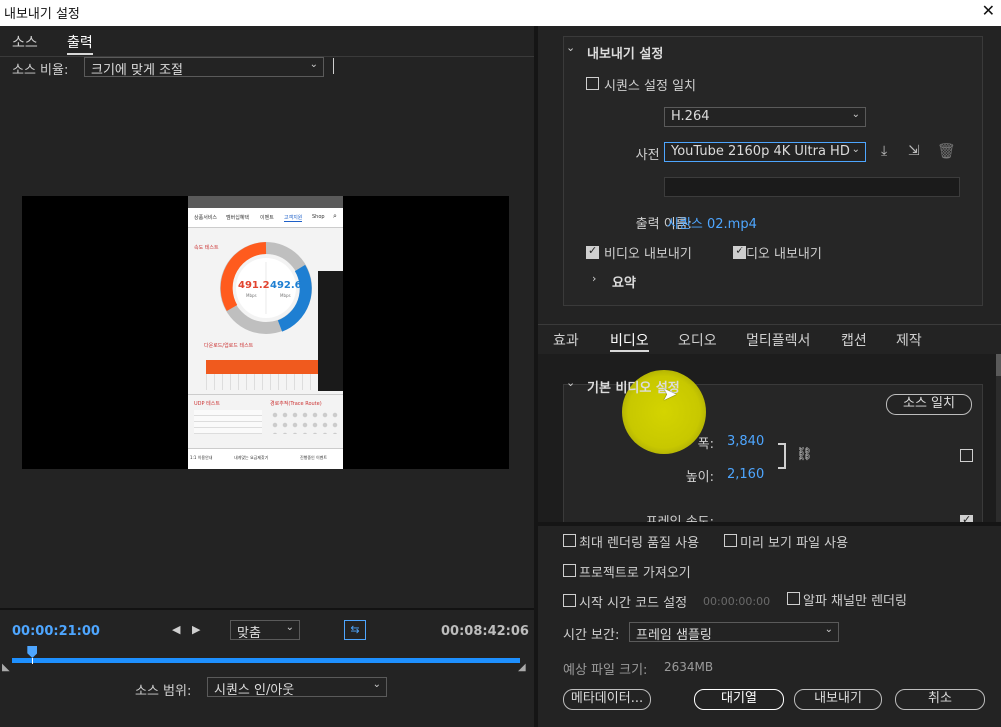 The image size is (1001, 727). What do you see at coordinates (285, 295) in the screenshot?
I see `phone-unit: Mbps` at bounding box center [285, 295].